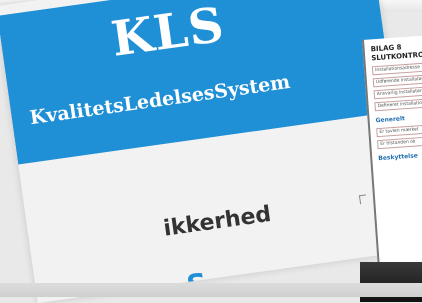 This screenshot has width=422, height=303. Describe the element at coordinates (396, 68) in the screenshot. I see `doc-field: Installationsadresse` at that location.